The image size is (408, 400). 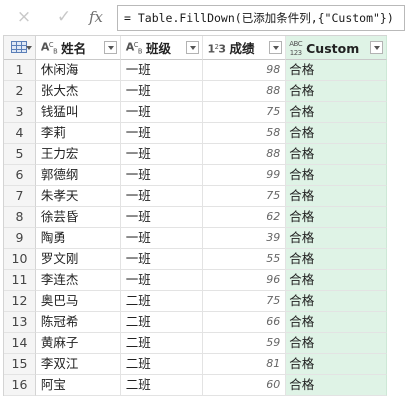 I want to click on cell-name: 黄麻子, so click(x=78, y=343).